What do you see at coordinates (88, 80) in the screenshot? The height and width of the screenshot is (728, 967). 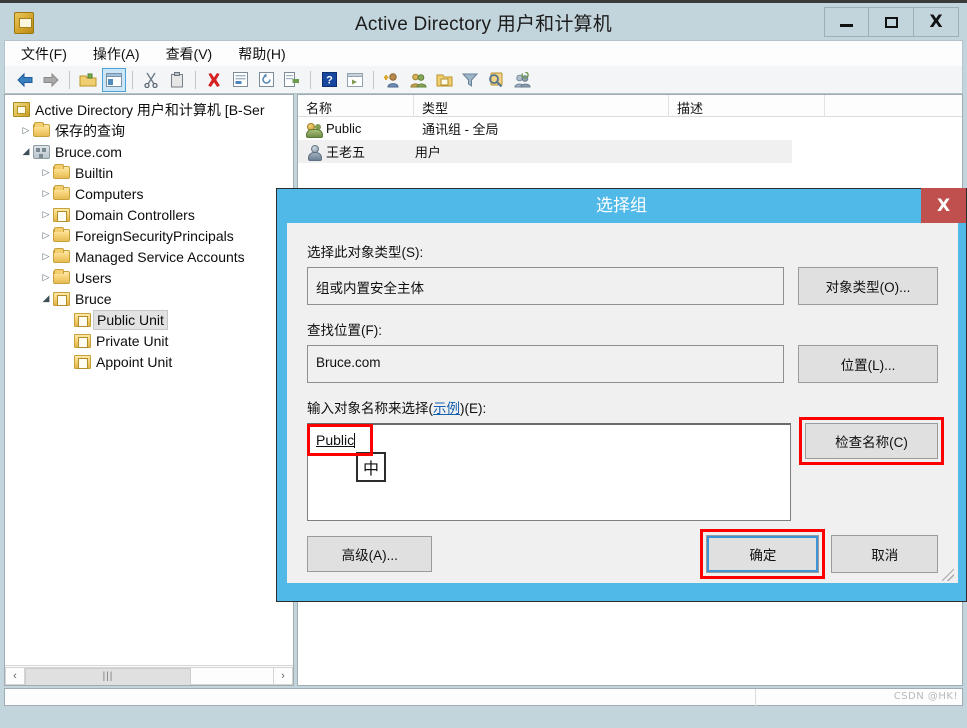 I see `up-folder-icon` at bounding box center [88, 80].